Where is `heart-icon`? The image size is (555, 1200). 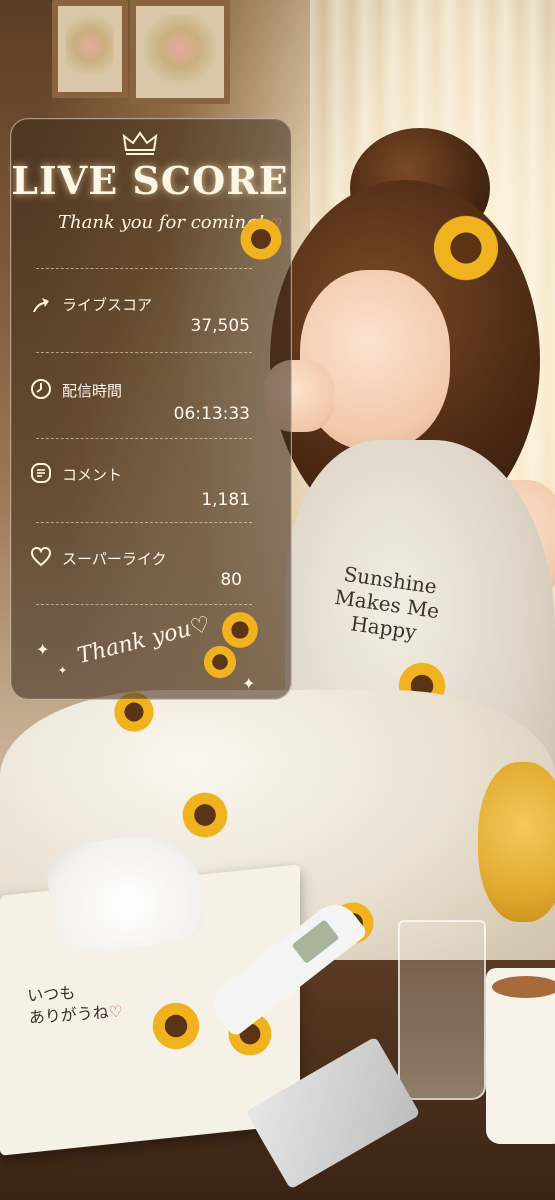 heart-icon is located at coordinates (41, 556).